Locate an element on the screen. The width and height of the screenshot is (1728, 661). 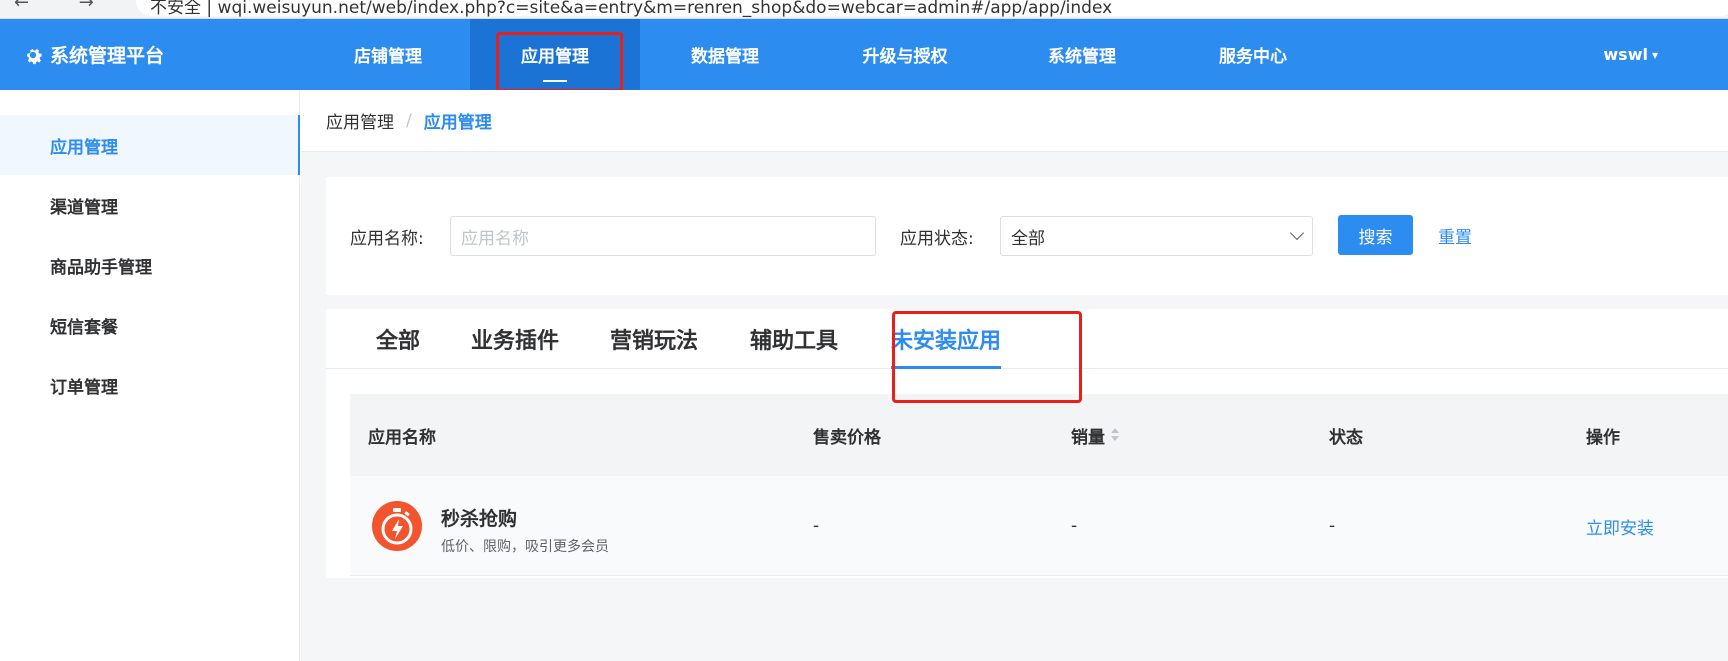
col-sales: 销量 is located at coordinates (1095, 435).